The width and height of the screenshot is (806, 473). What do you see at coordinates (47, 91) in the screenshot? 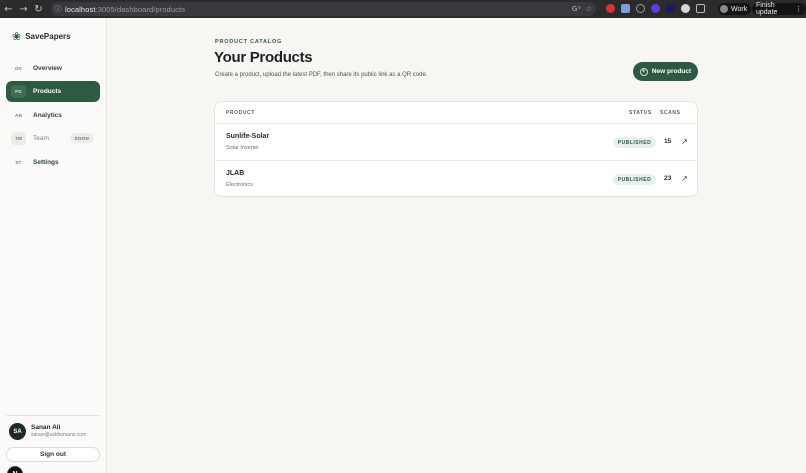
I see `sidebar-item-label: Products` at bounding box center [47, 91].